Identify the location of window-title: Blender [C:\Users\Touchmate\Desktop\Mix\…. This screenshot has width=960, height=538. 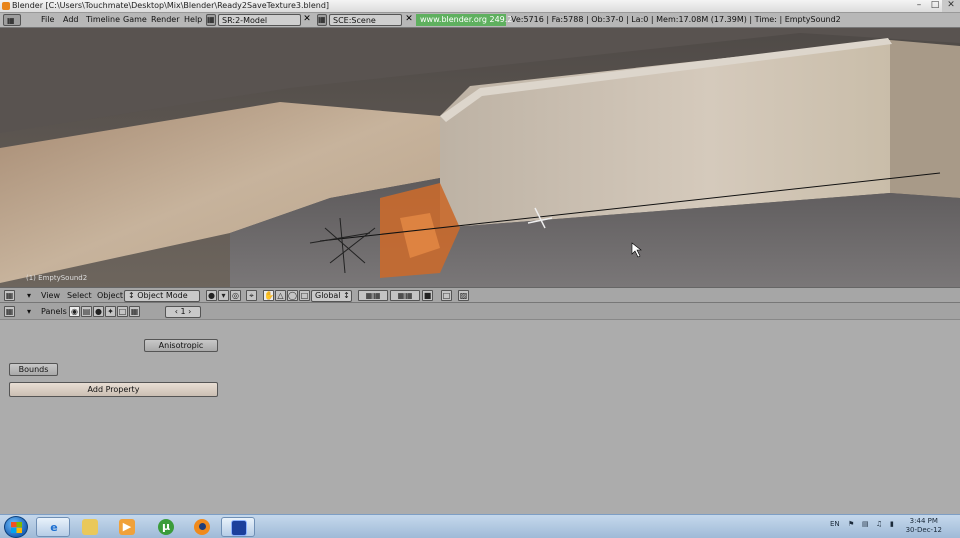
(171, 5).